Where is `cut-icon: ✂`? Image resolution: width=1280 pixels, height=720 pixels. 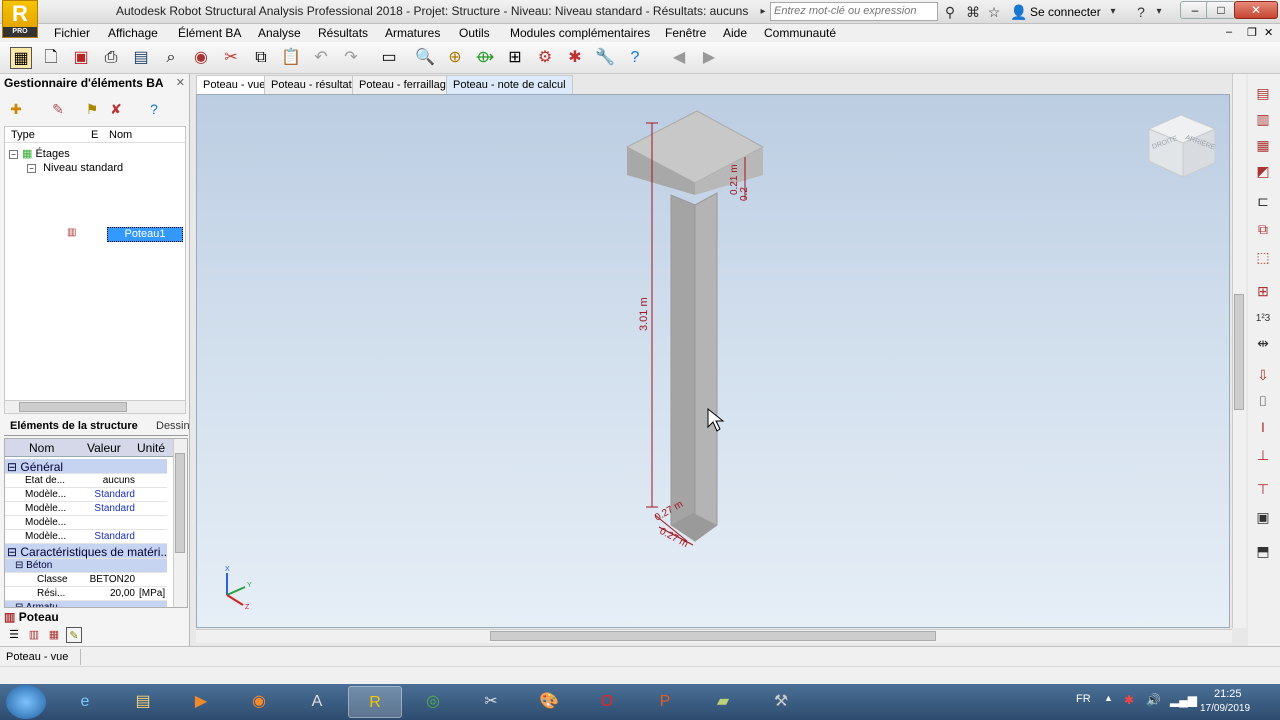 cut-icon: ✂ is located at coordinates (231, 58).